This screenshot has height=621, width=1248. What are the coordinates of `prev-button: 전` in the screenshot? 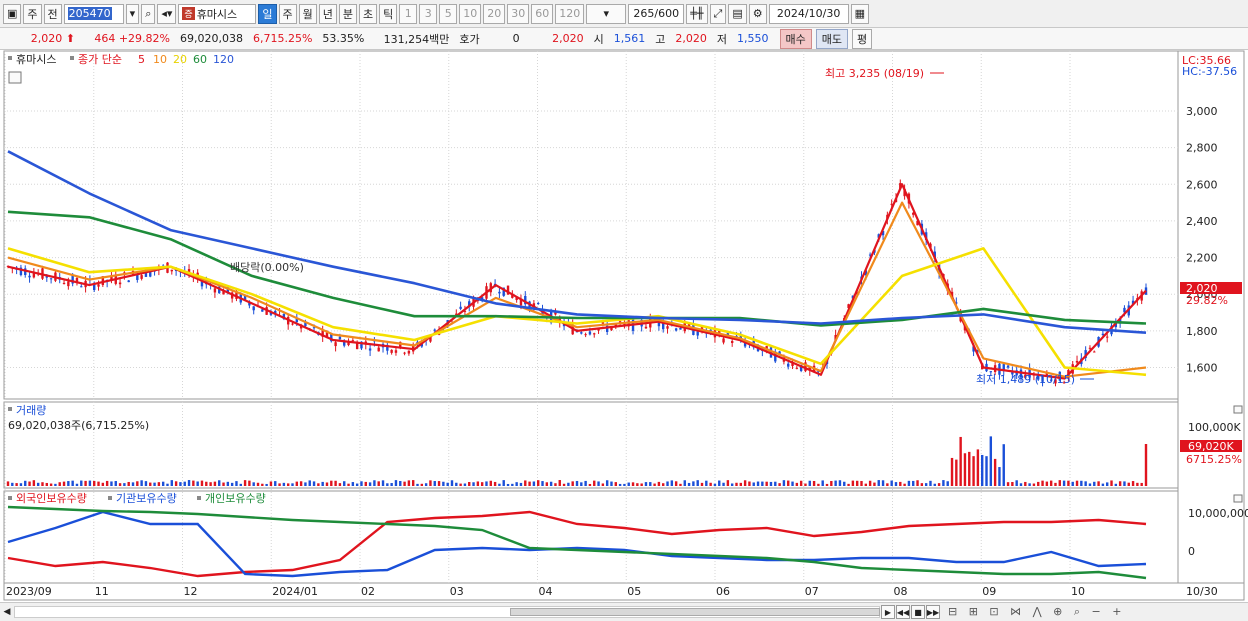 It's located at (52, 13).